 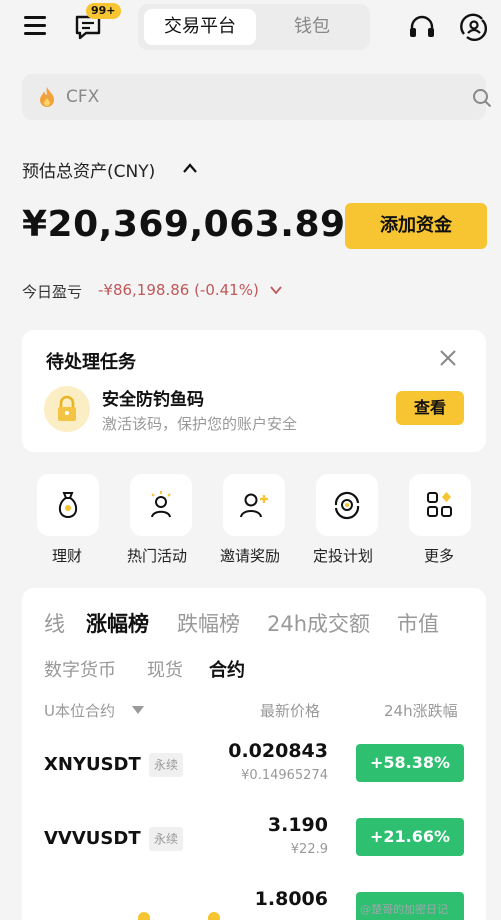 I want to click on market-row: XNYUSDT 永续 0.020843 ¥0.14965274 +58.38%, so click(x=254, y=769).